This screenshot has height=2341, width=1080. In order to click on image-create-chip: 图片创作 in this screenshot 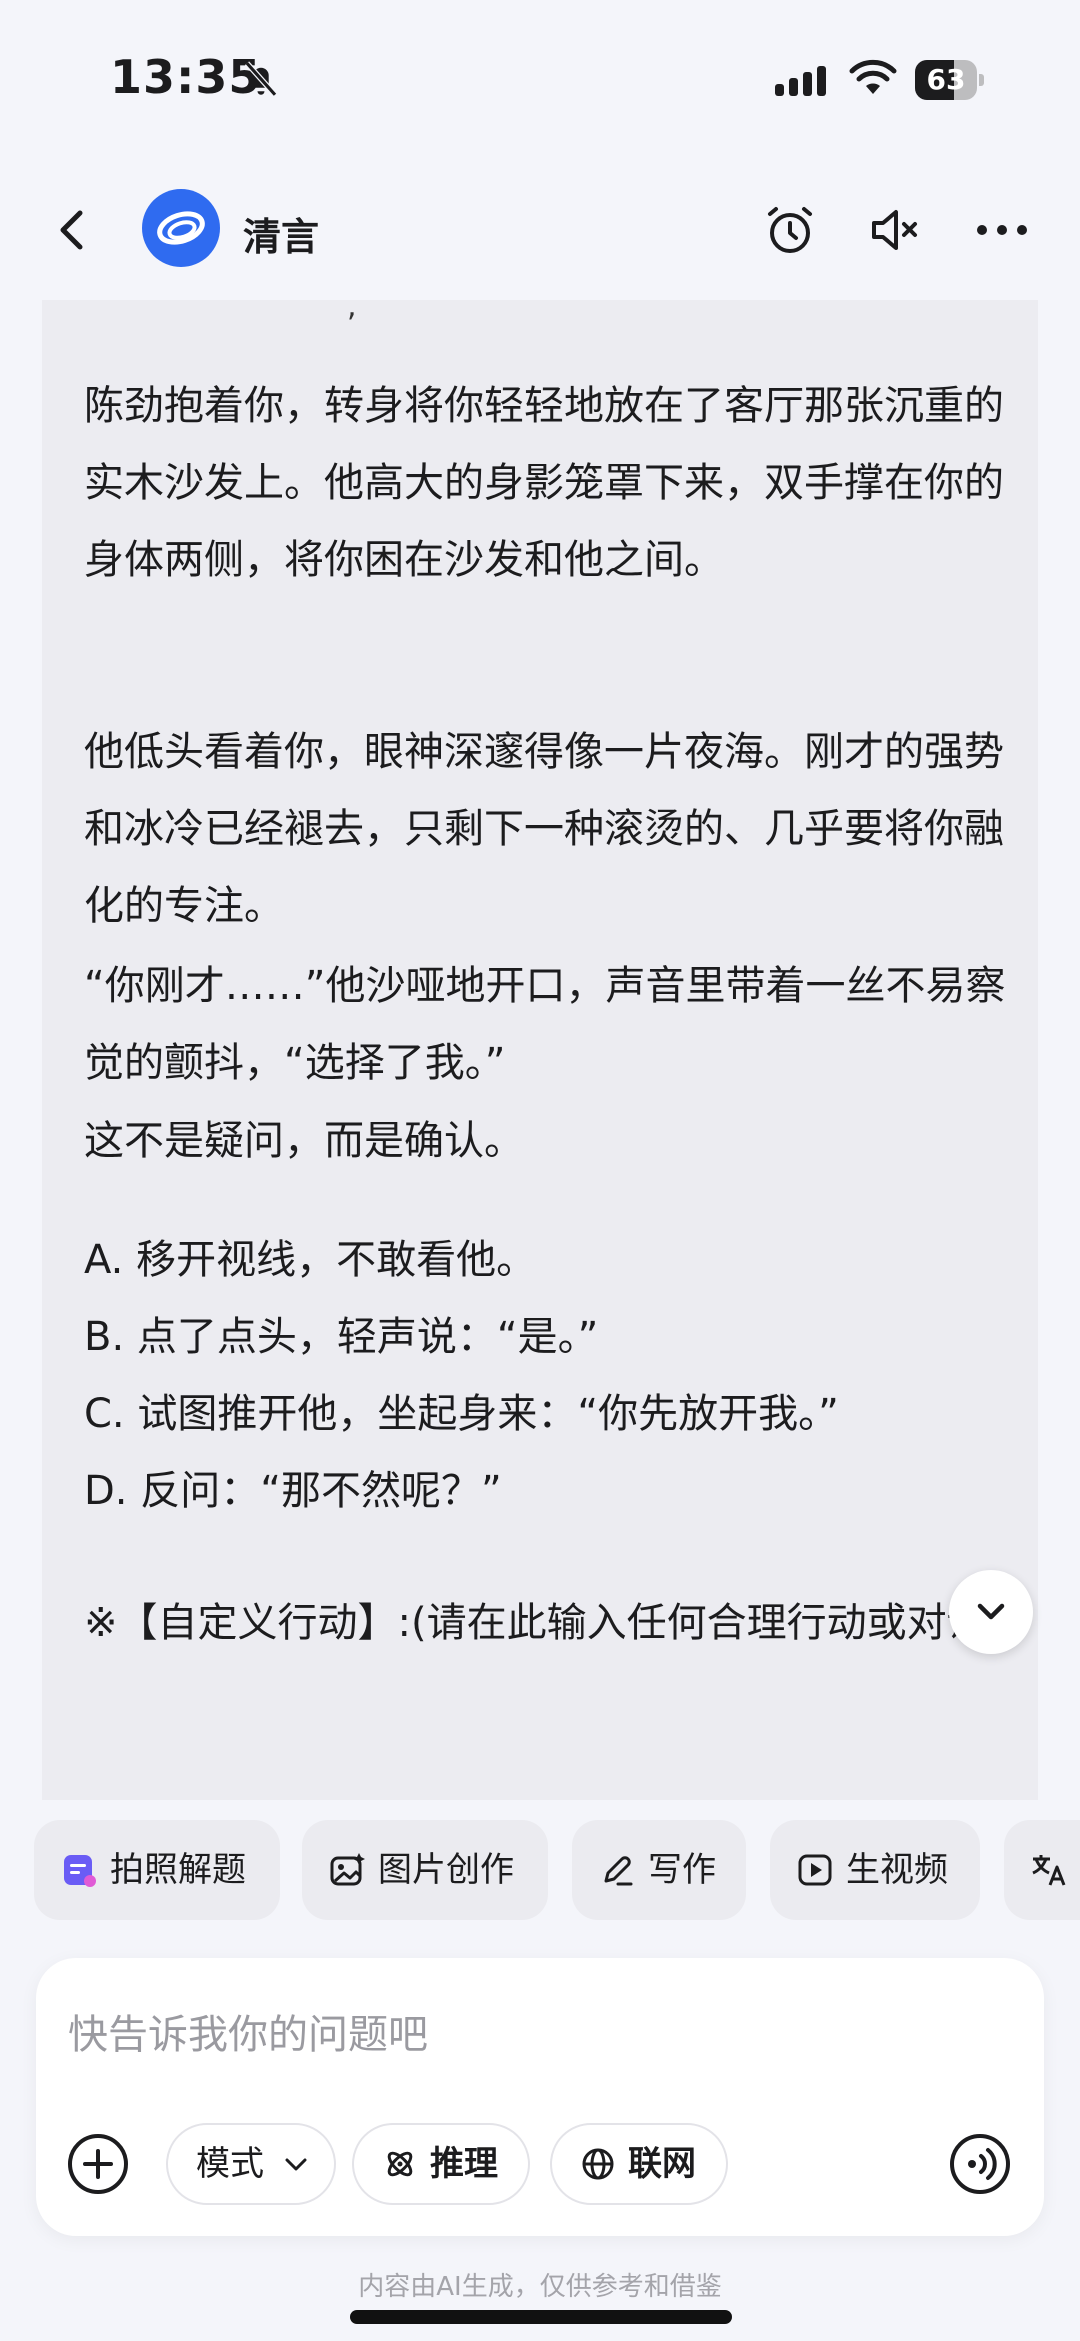, I will do `click(425, 1870)`.